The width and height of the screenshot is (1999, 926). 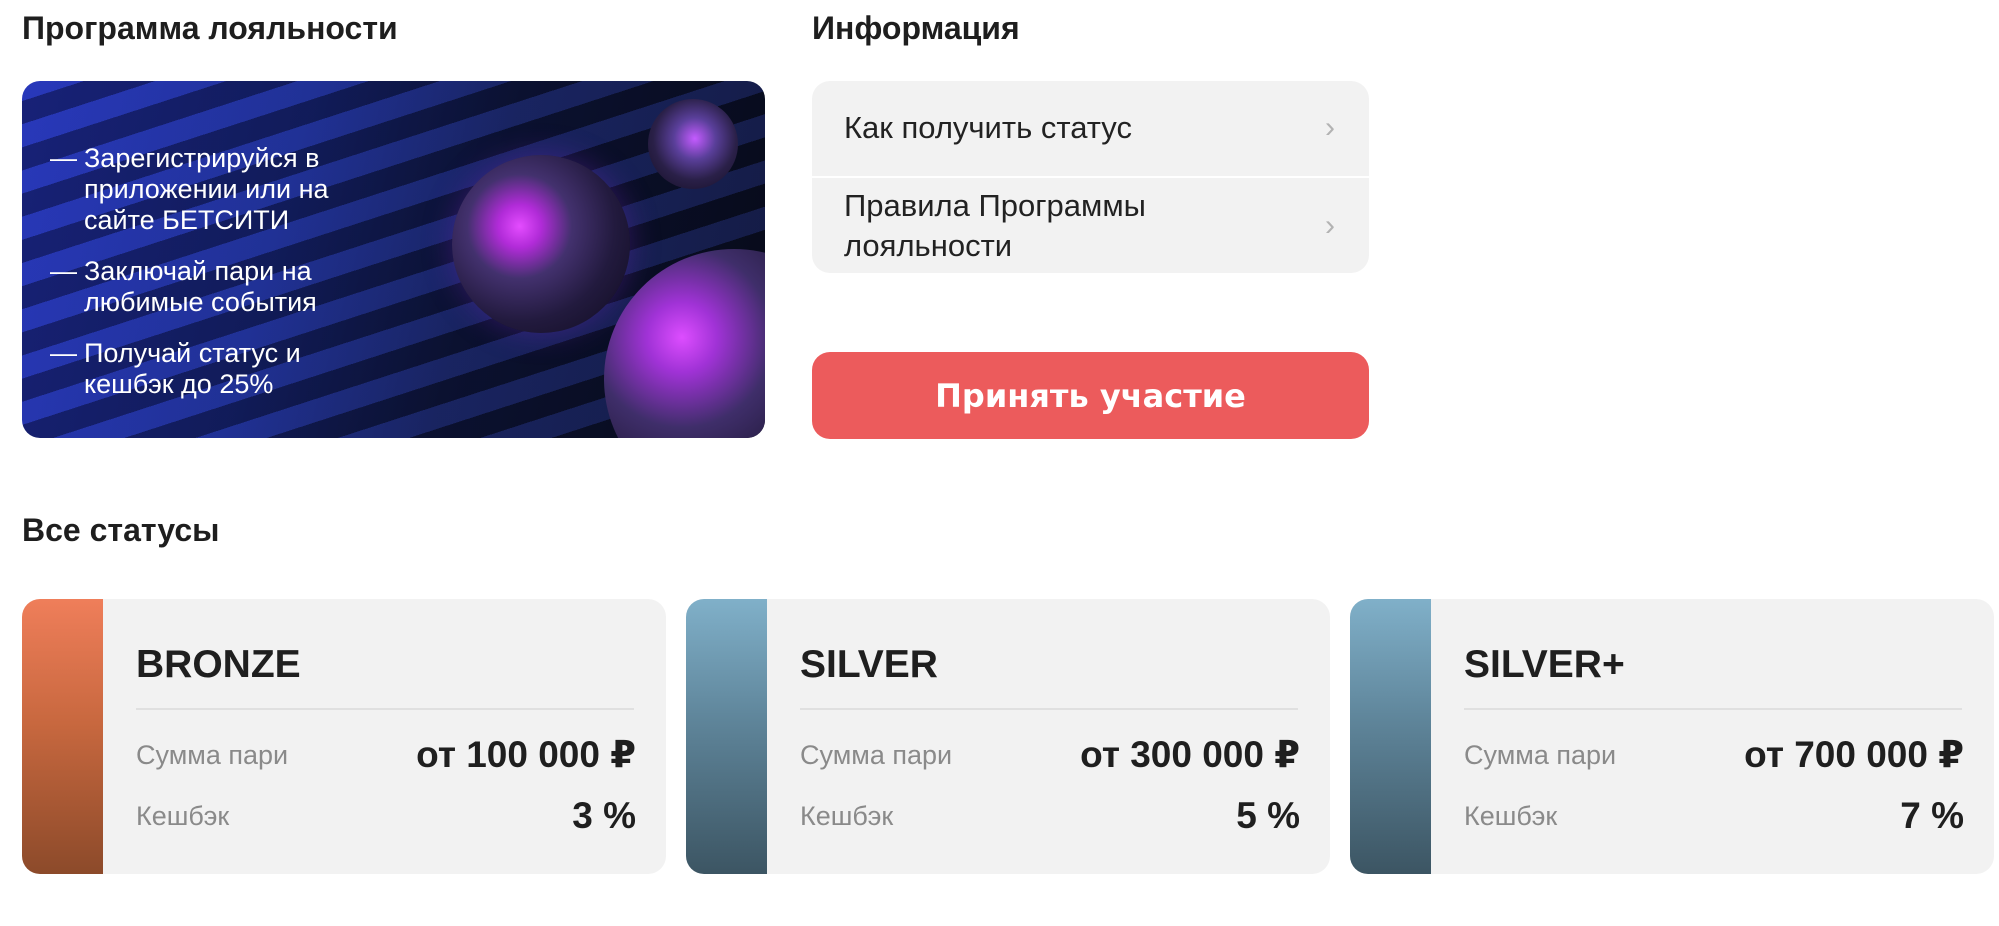 What do you see at coordinates (684, 343) in the screenshot?
I see `basketball-illustration` at bounding box center [684, 343].